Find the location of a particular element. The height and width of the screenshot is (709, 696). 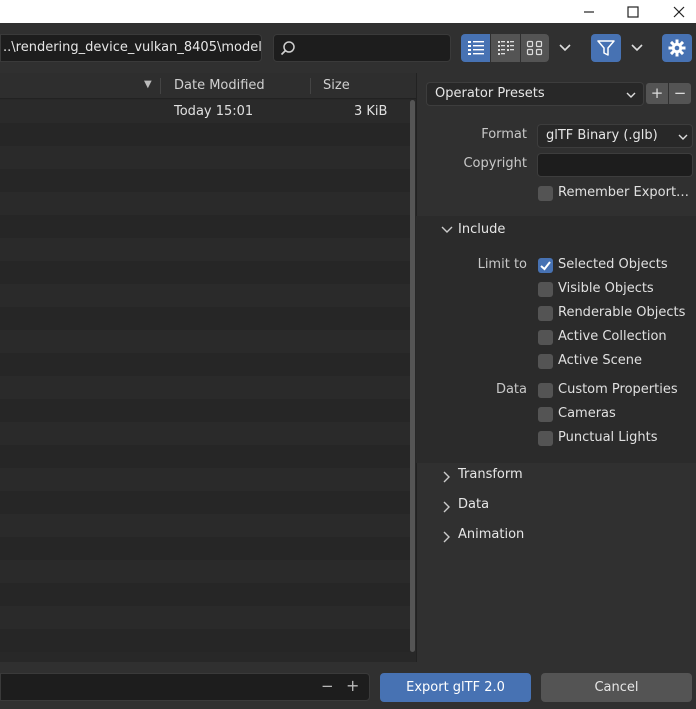

copyright-label: Copyright is located at coordinates (495, 163).